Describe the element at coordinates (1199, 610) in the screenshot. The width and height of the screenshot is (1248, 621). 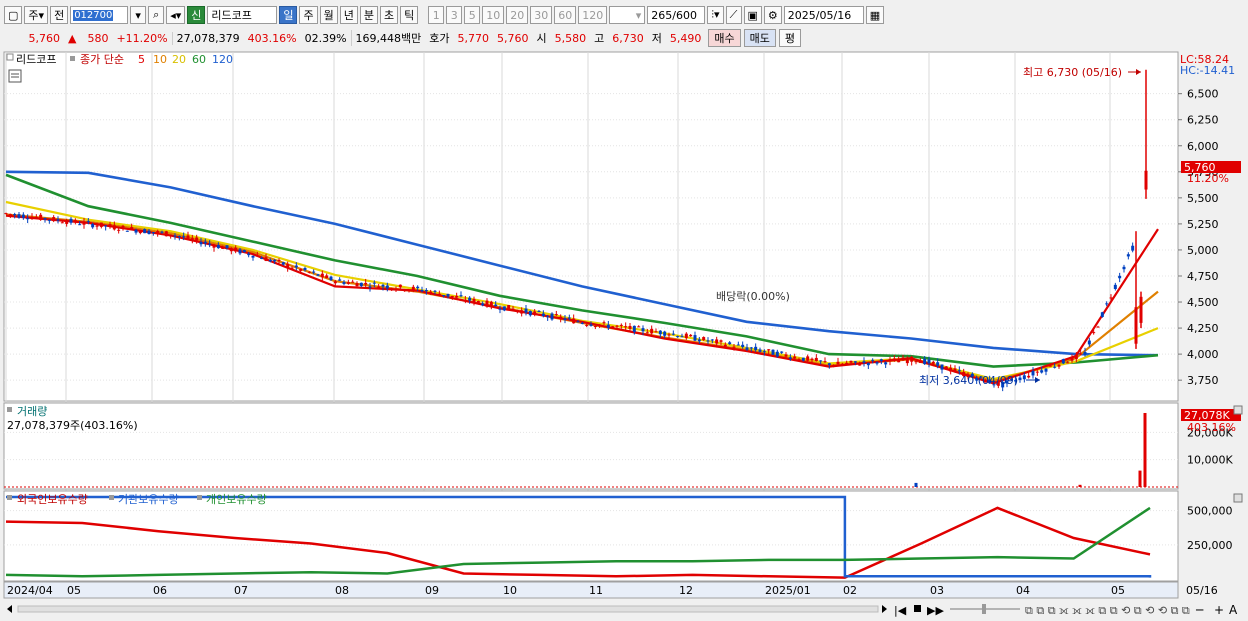
I see `zoom-out-icon: ─` at that location.